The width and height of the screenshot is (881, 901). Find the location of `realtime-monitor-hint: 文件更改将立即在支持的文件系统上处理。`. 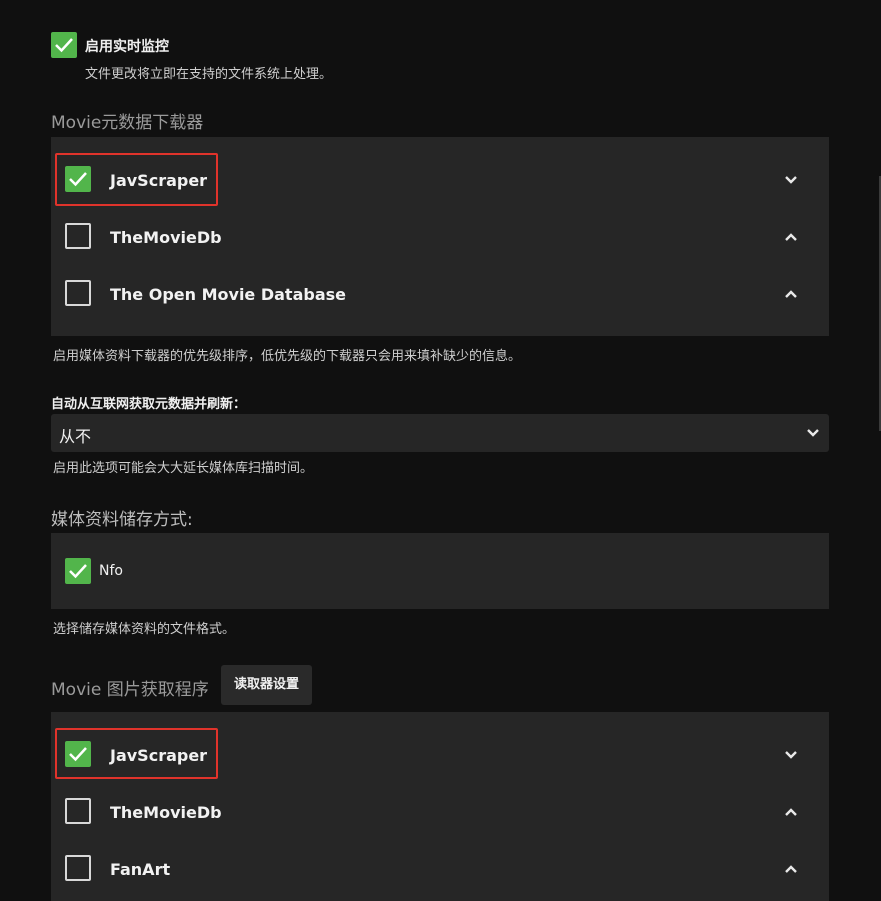

realtime-monitor-hint: 文件更改将立即在支持的文件系统上处理。 is located at coordinates (209, 74).